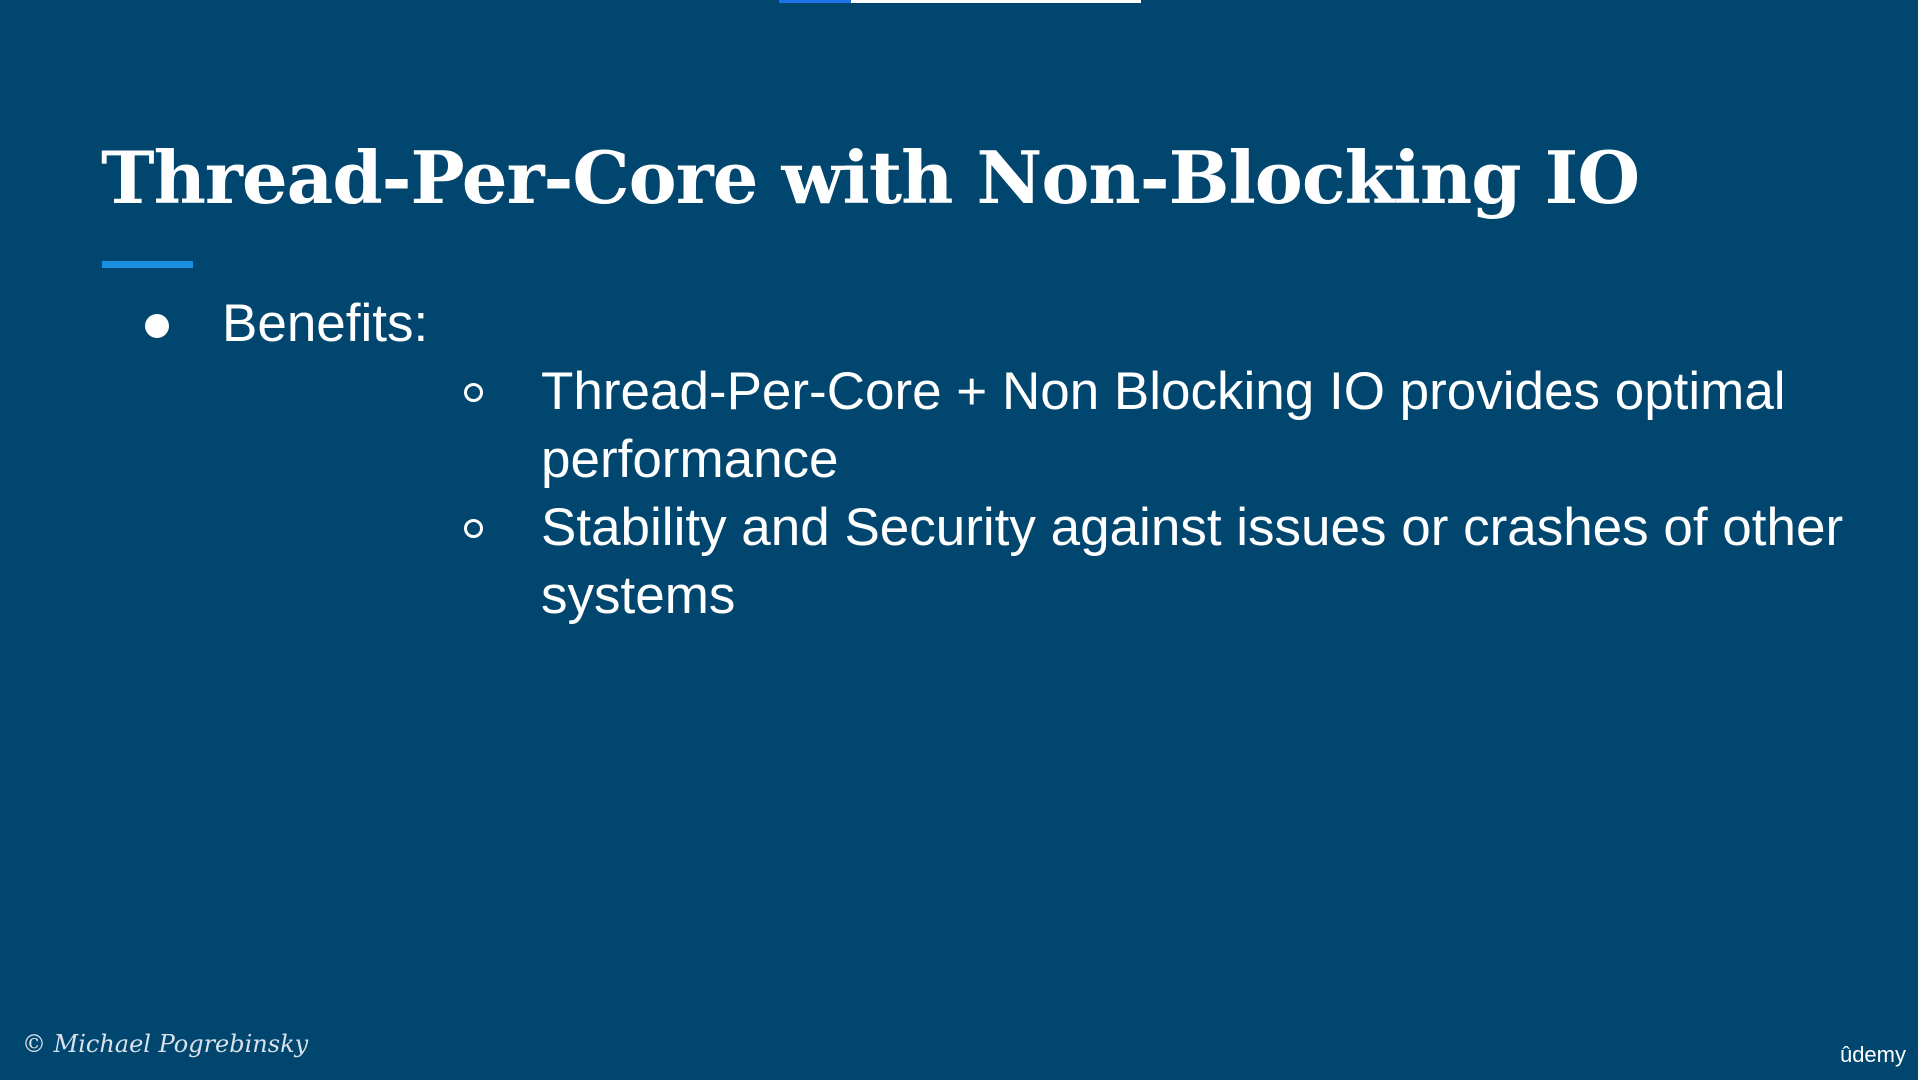 The height and width of the screenshot is (1080, 1918). What do you see at coordinates (815, 1) in the screenshot?
I see `video-progress-fill` at bounding box center [815, 1].